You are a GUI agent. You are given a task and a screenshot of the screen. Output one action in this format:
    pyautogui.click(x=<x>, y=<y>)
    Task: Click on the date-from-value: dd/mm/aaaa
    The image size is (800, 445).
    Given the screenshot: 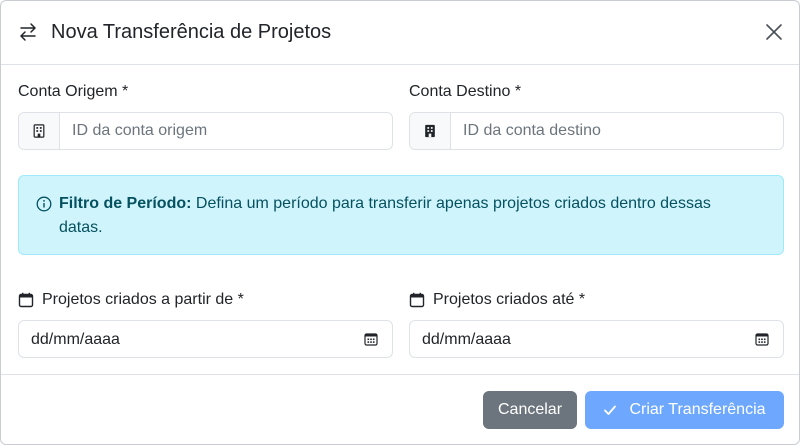 What is the action you would take?
    pyautogui.click(x=75, y=339)
    